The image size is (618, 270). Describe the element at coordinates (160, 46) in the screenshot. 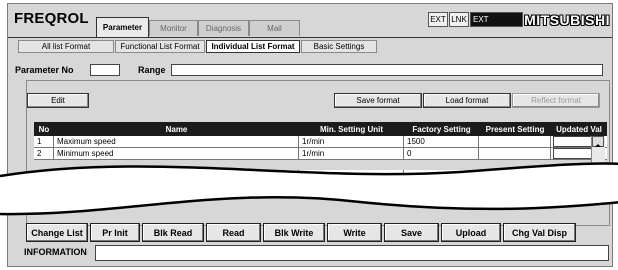

I see `subtab-functional-list-format: Functional List Format` at that location.